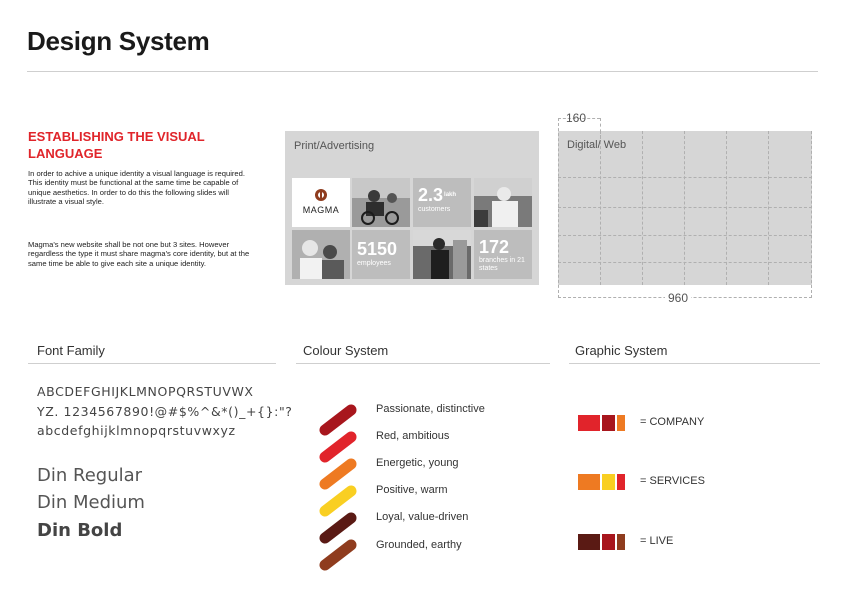  I want to click on stat-tile-employees: 5150 employees, so click(381, 254).